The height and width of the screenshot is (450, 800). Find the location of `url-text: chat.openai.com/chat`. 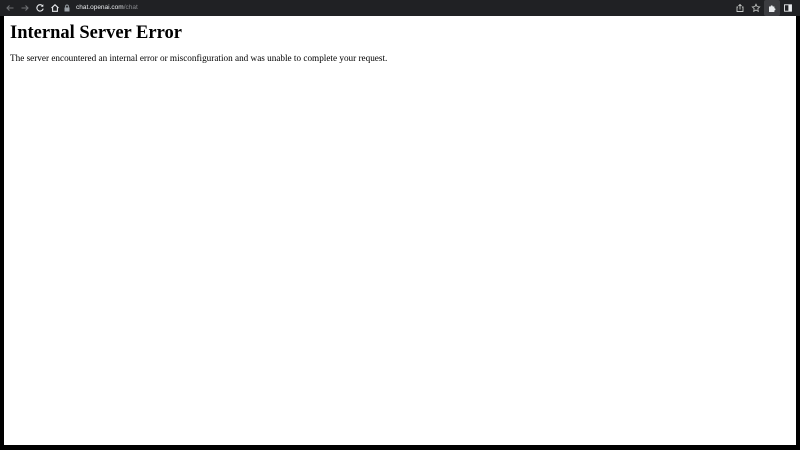

url-text: chat.openai.com/chat is located at coordinates (107, 8).